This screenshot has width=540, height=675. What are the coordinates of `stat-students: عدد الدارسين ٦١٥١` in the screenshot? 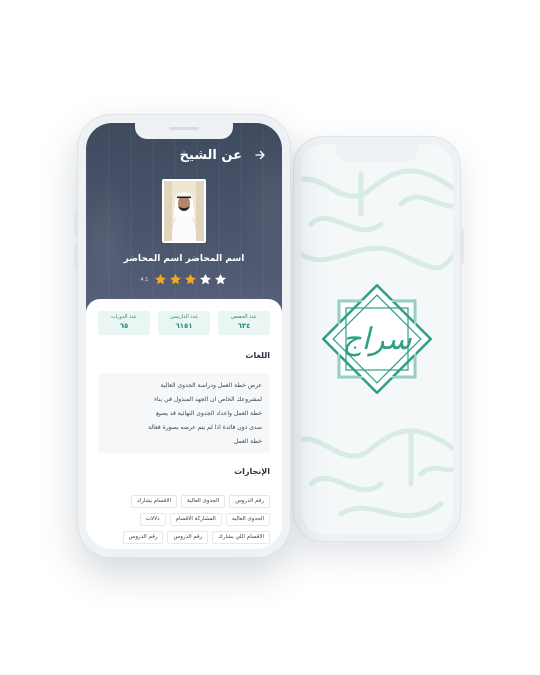 It's located at (184, 323).